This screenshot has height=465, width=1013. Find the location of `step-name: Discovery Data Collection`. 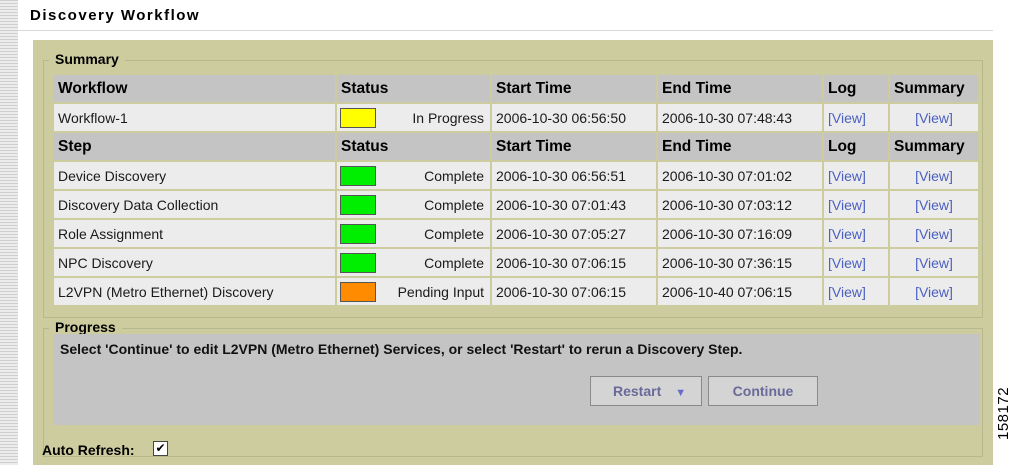

step-name: Discovery Data Collection is located at coordinates (194, 204).